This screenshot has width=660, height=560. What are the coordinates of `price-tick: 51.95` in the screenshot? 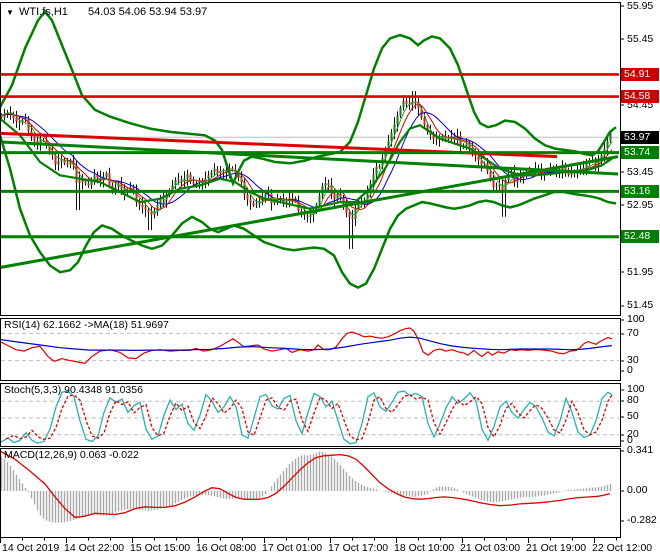 It's located at (640, 272).